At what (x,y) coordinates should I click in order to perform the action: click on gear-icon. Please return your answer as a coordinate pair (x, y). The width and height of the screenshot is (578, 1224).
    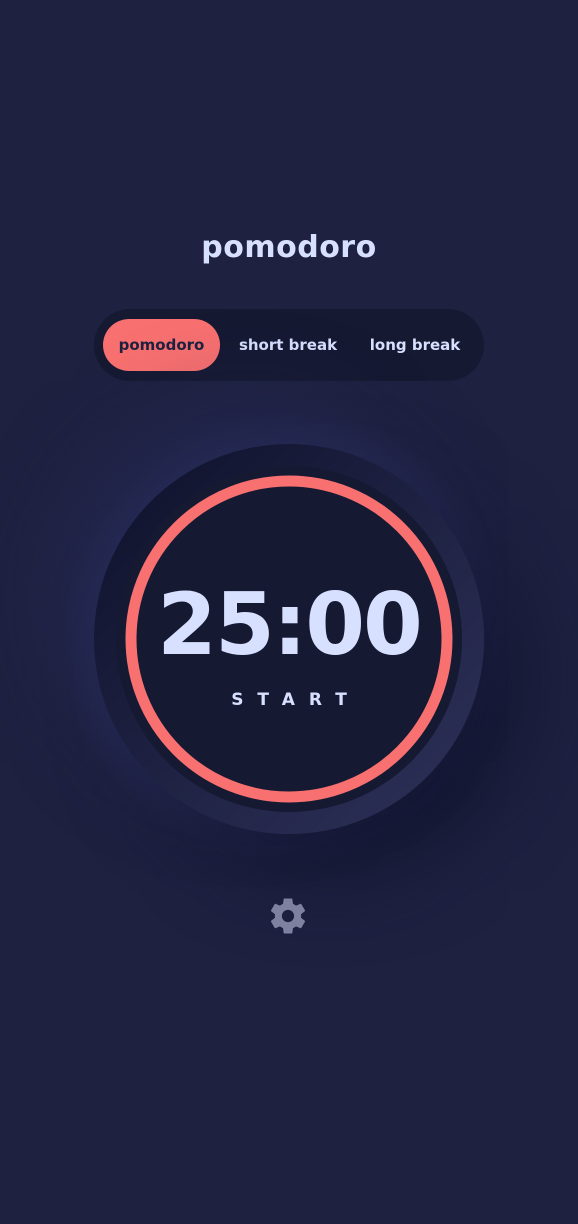
    Looking at the image, I should click on (288, 916).